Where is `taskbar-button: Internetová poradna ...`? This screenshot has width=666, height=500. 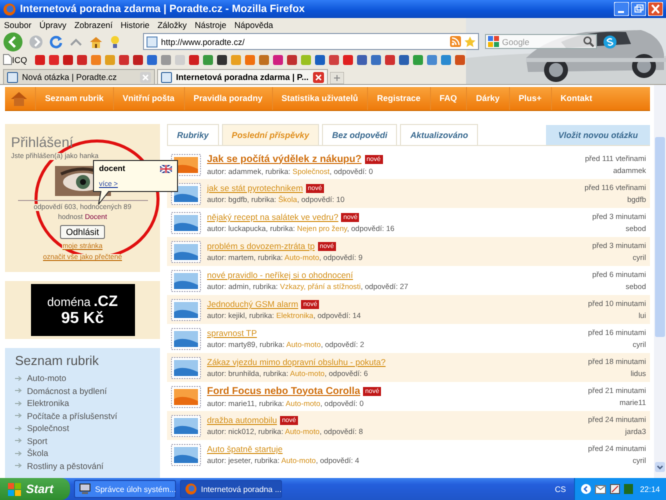 taskbar-button: Internetová poradna ... is located at coordinates (231, 489).